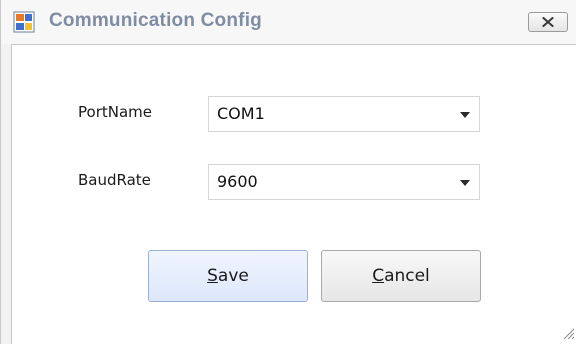 Image resolution: width=576 pixels, height=344 pixels. Describe the element at coordinates (241, 113) in the screenshot. I see `port-name-value: COM1` at that location.